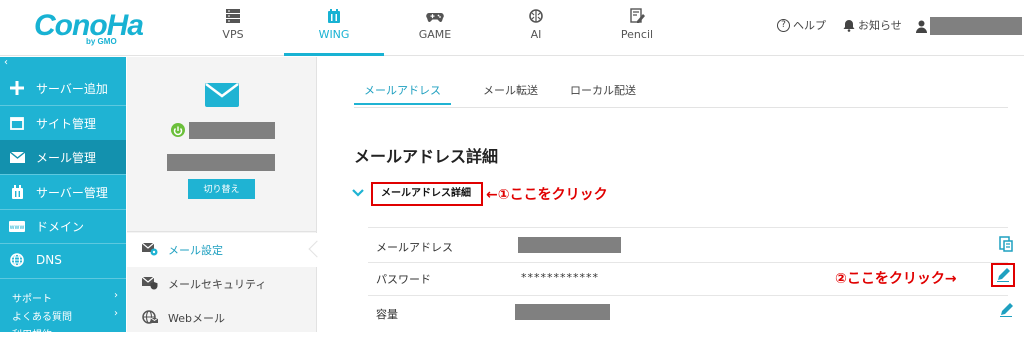 Image resolution: width=1024 pixels, height=341 pixels. Describe the element at coordinates (32, 299) in the screenshot. I see `sidebar-link-label: サポート` at that location.